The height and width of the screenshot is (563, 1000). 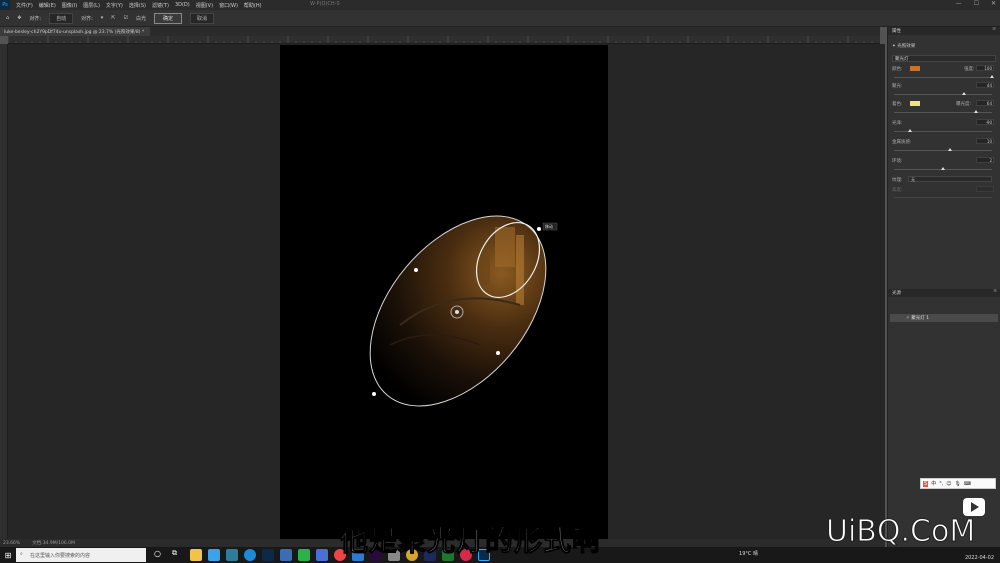 I want to click on cortana-icon: ○, so click(x=160, y=555).